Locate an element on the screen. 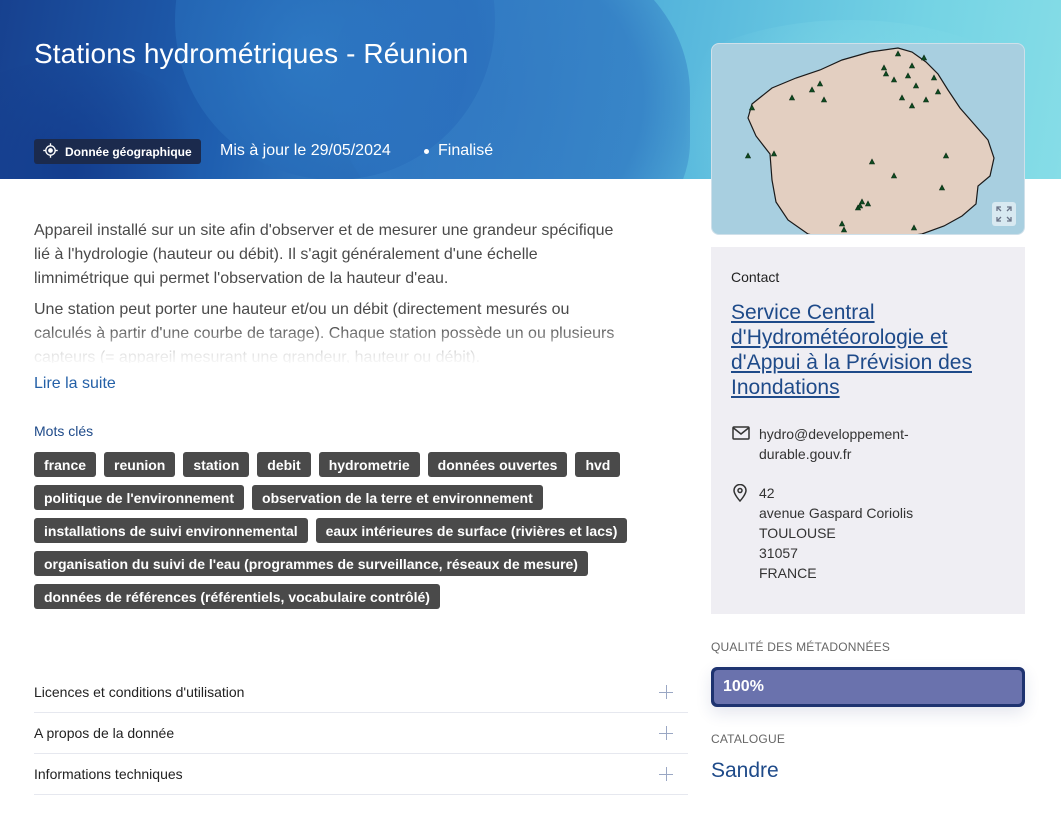 This screenshot has width=1061, height=827. keyword-chip: politique de l'environnement is located at coordinates (139, 497).